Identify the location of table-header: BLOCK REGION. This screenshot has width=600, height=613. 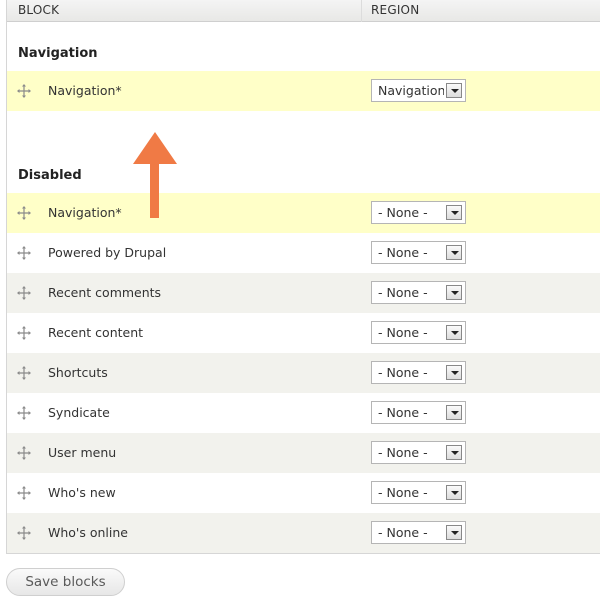
(303, 11).